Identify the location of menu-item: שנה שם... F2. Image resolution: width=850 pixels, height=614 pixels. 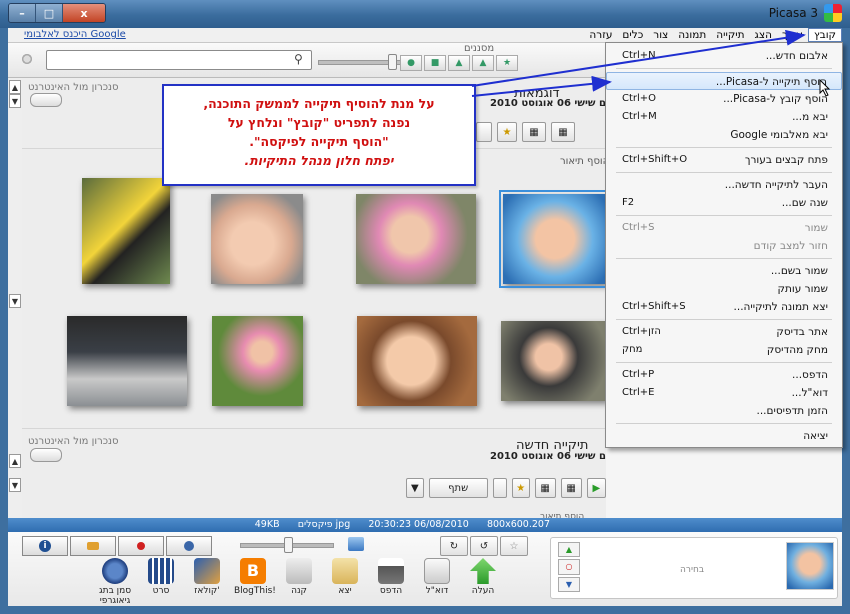
(724, 203).